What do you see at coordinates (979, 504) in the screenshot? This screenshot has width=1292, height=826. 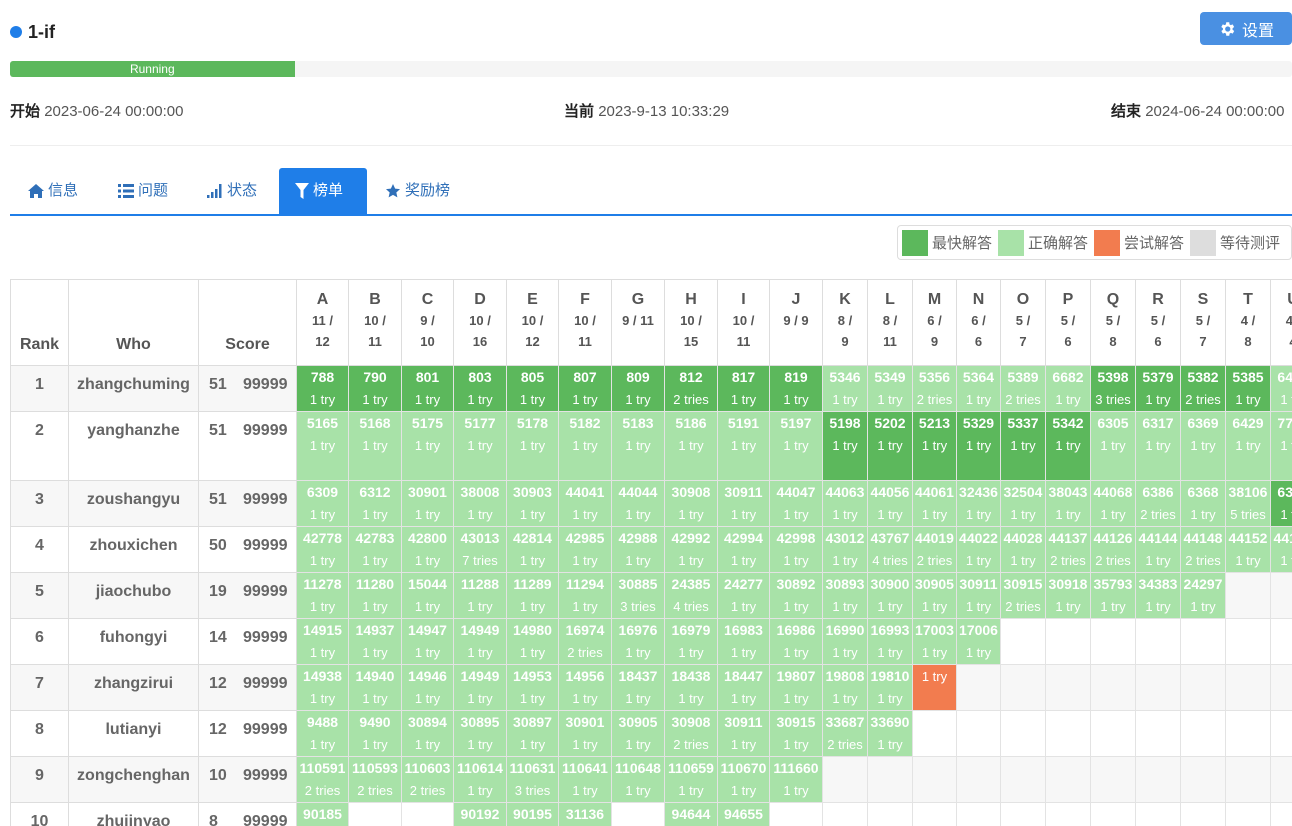 I see `problem-cell-n: 32436 1 try` at bounding box center [979, 504].